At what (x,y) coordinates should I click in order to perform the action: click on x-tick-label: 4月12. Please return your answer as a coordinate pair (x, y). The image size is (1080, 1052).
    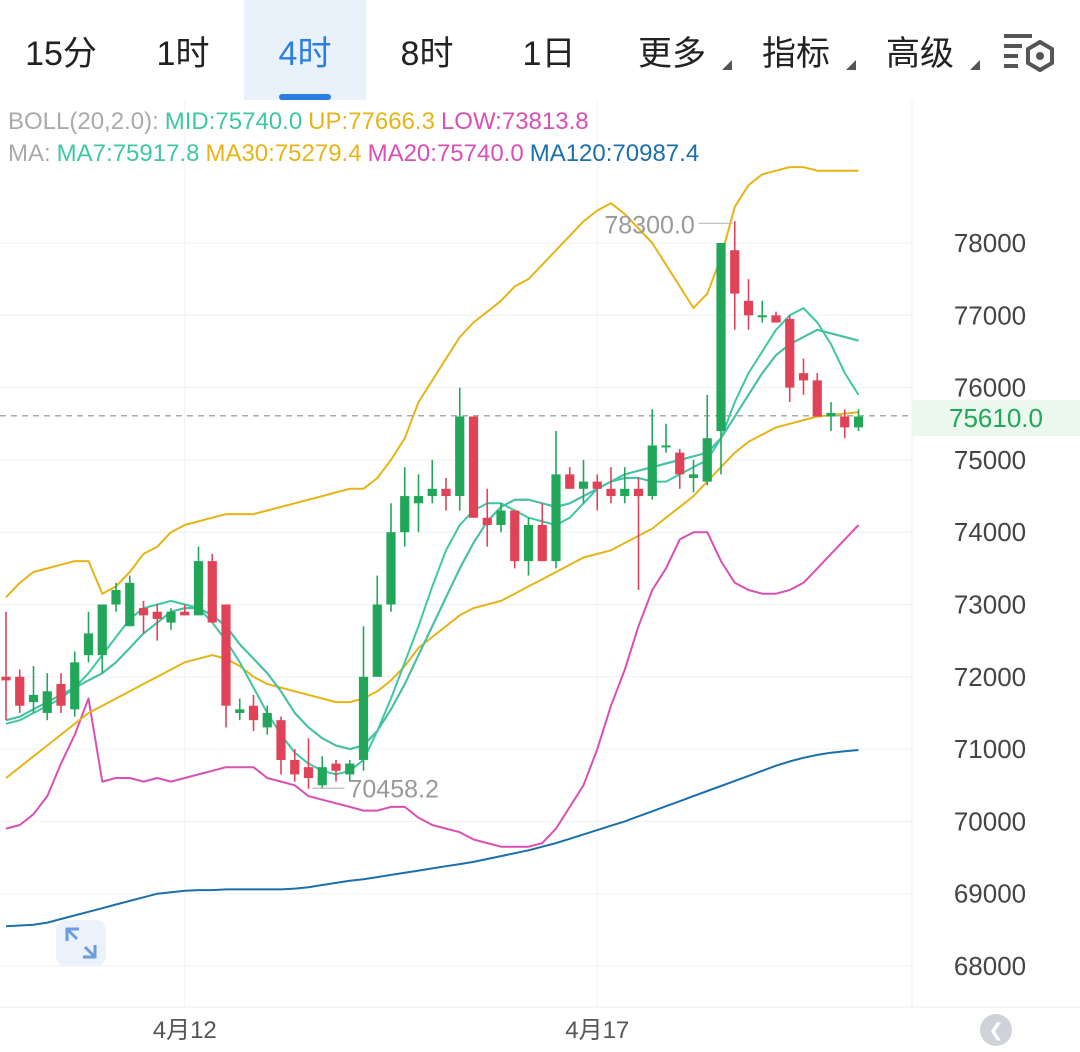
    Looking at the image, I should click on (185, 1030).